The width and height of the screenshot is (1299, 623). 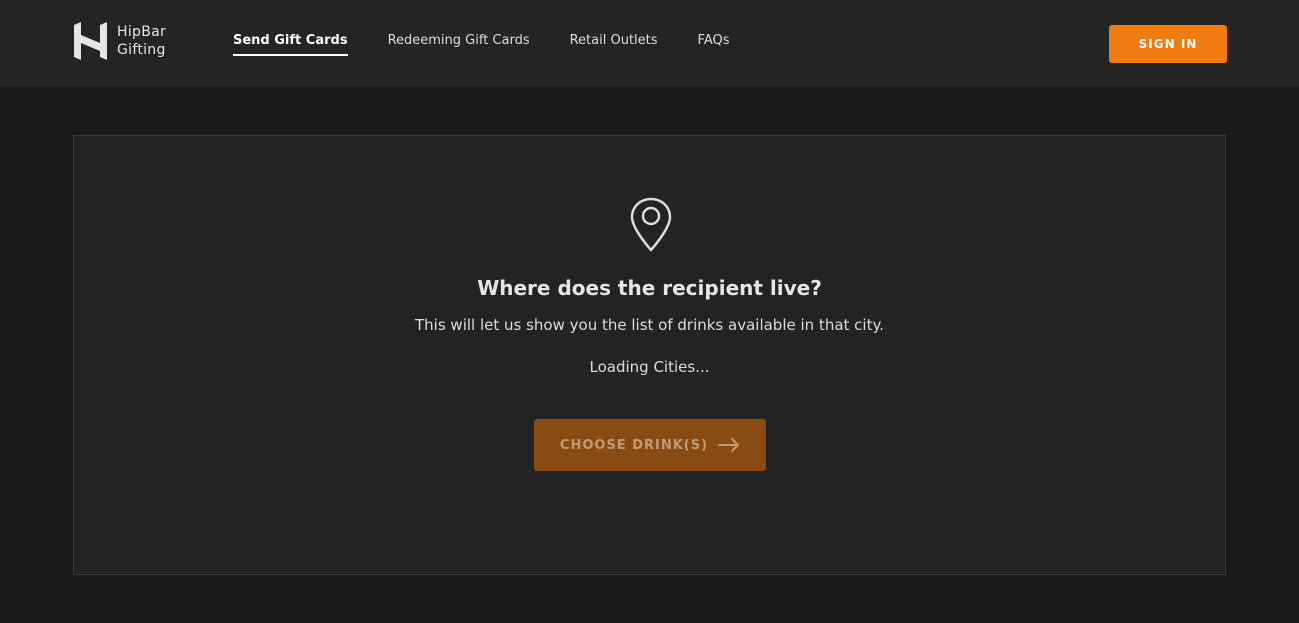 I want to click on nav-retail-outlets: Retail Outlets, so click(x=614, y=43).